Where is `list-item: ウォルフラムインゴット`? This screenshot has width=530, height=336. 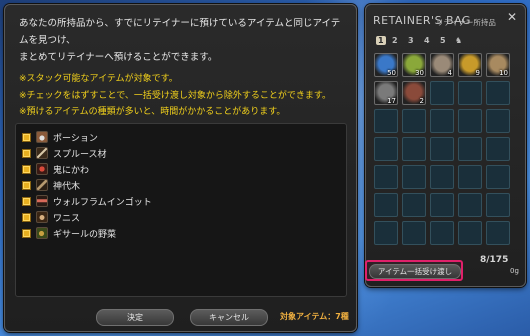
list-item: ウォルフラムインゴット is located at coordinates (87, 201).